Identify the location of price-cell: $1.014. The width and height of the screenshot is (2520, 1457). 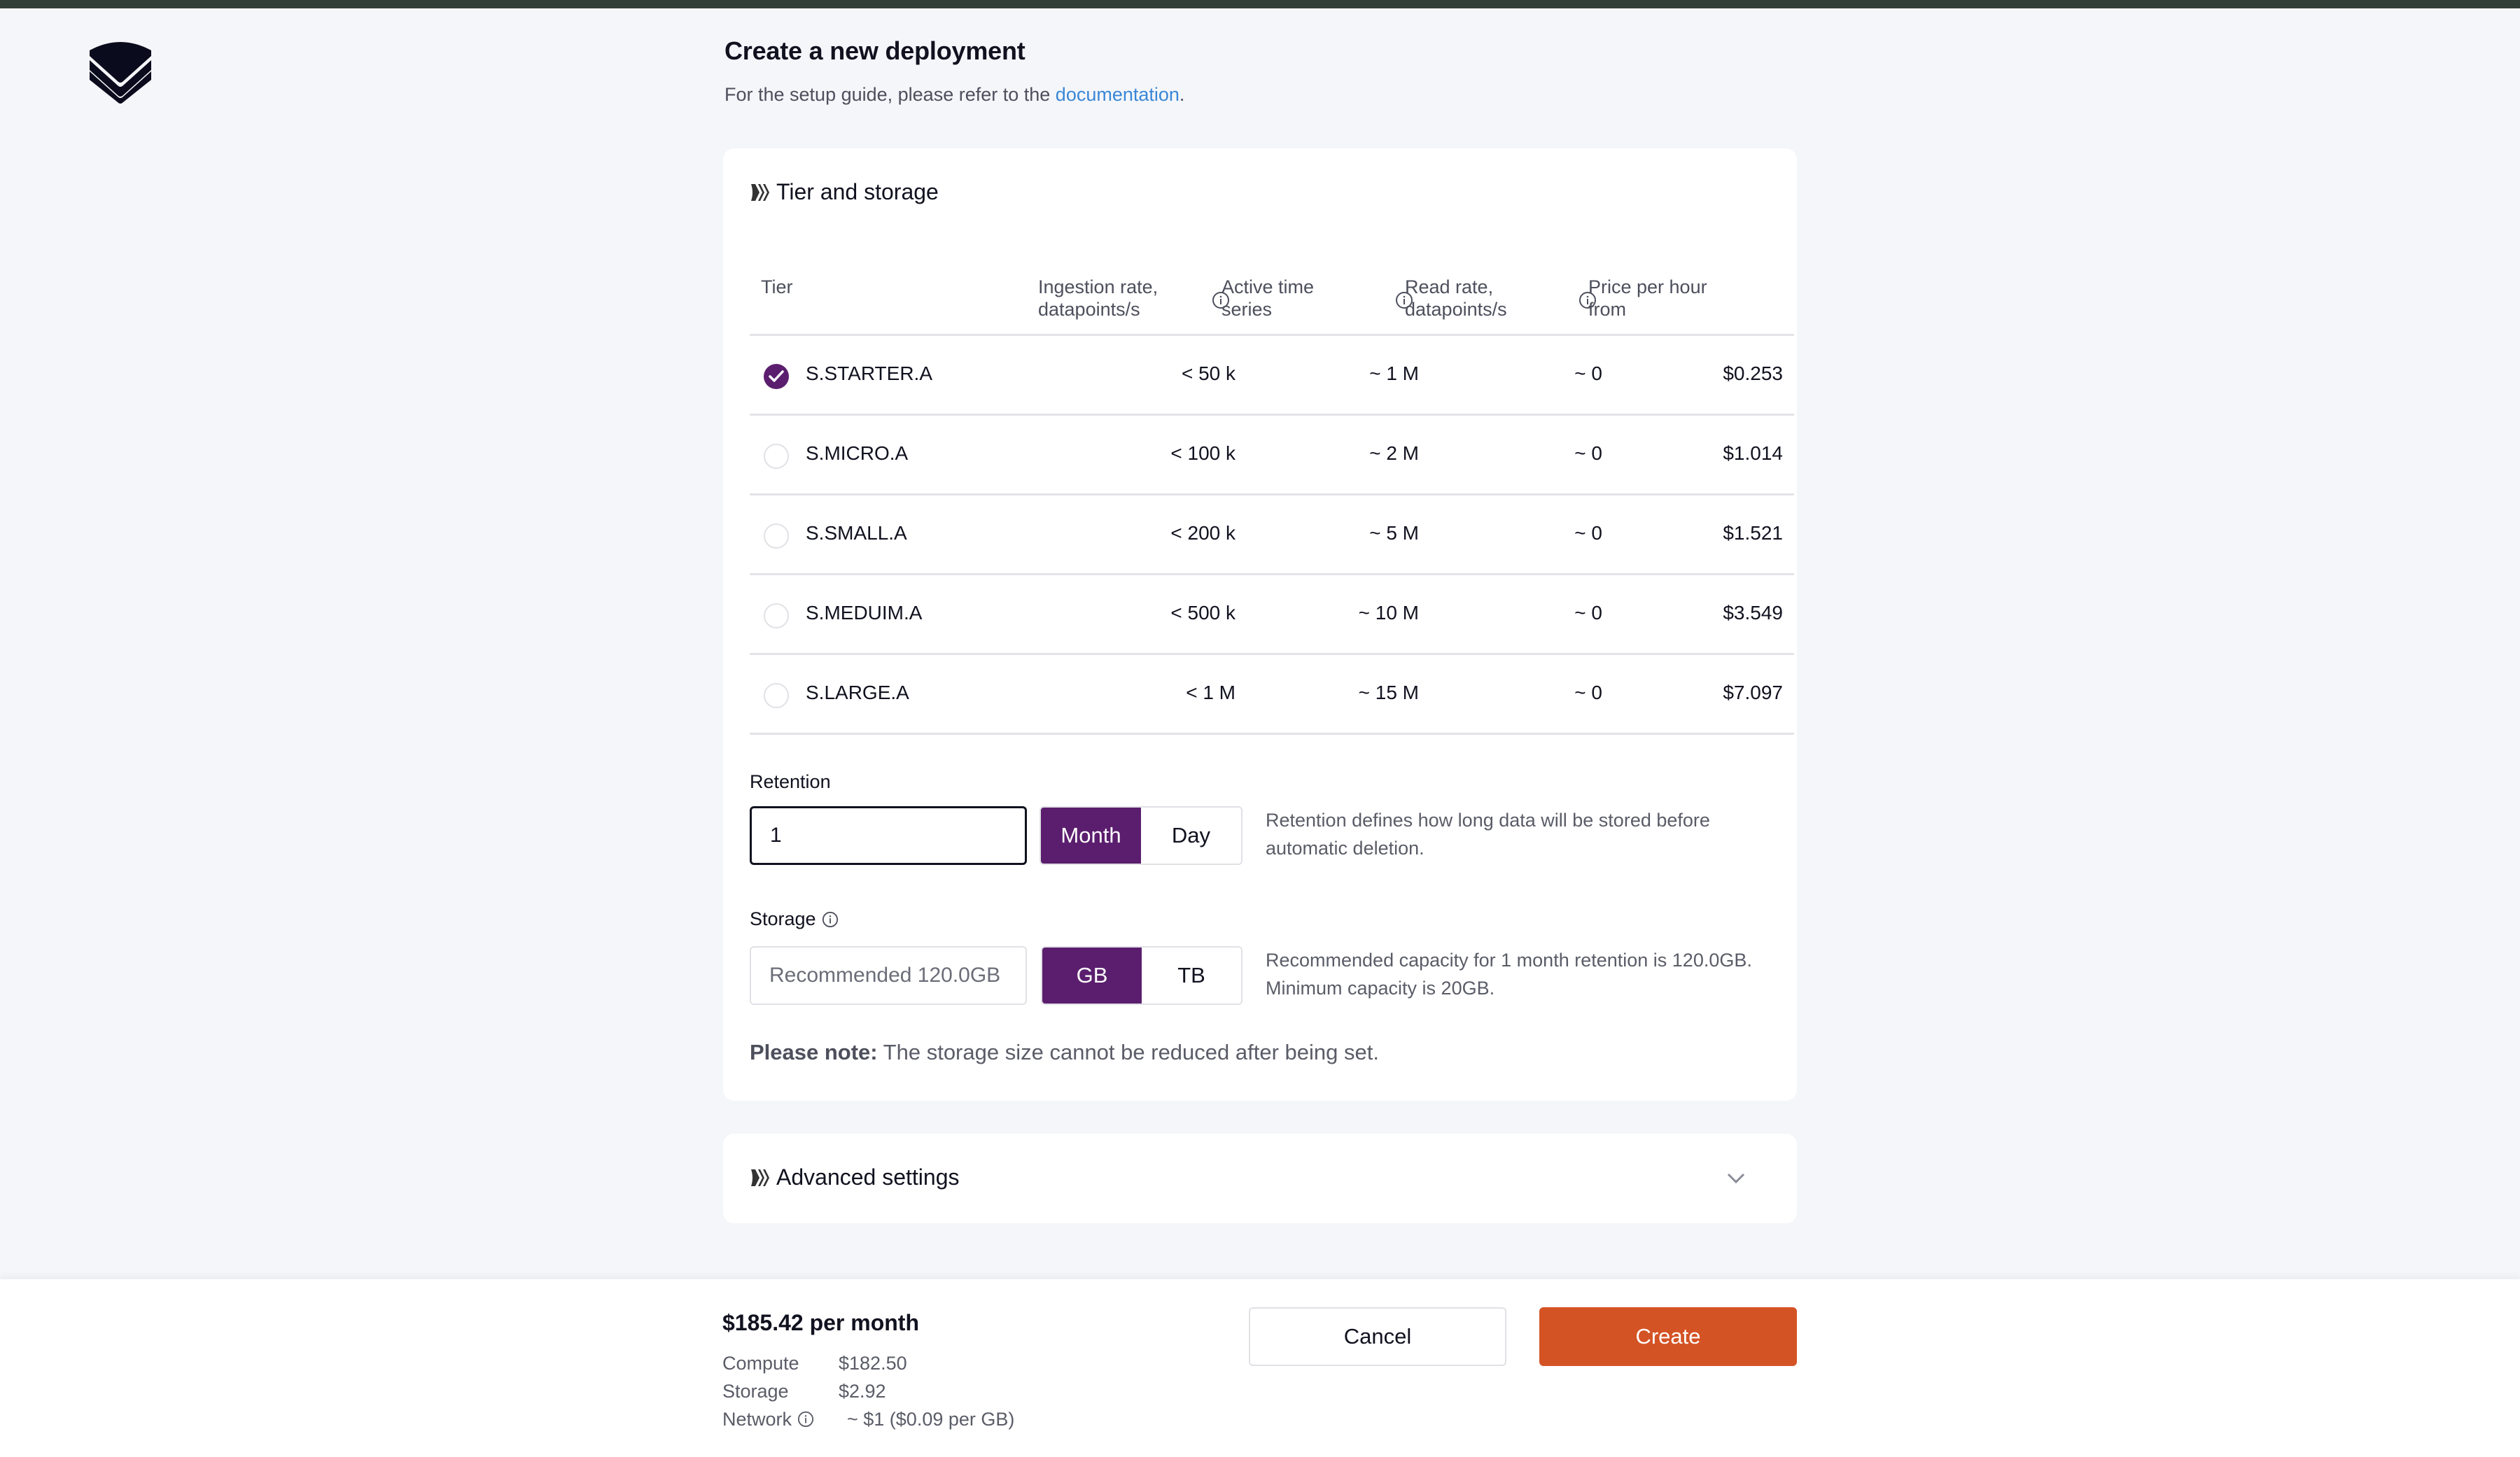
(1753, 453).